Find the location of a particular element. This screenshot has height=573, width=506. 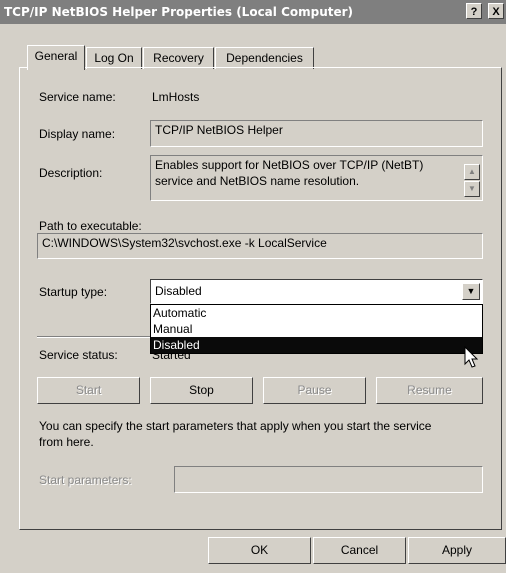

apply-button-label: Apply is located at coordinates (457, 550).